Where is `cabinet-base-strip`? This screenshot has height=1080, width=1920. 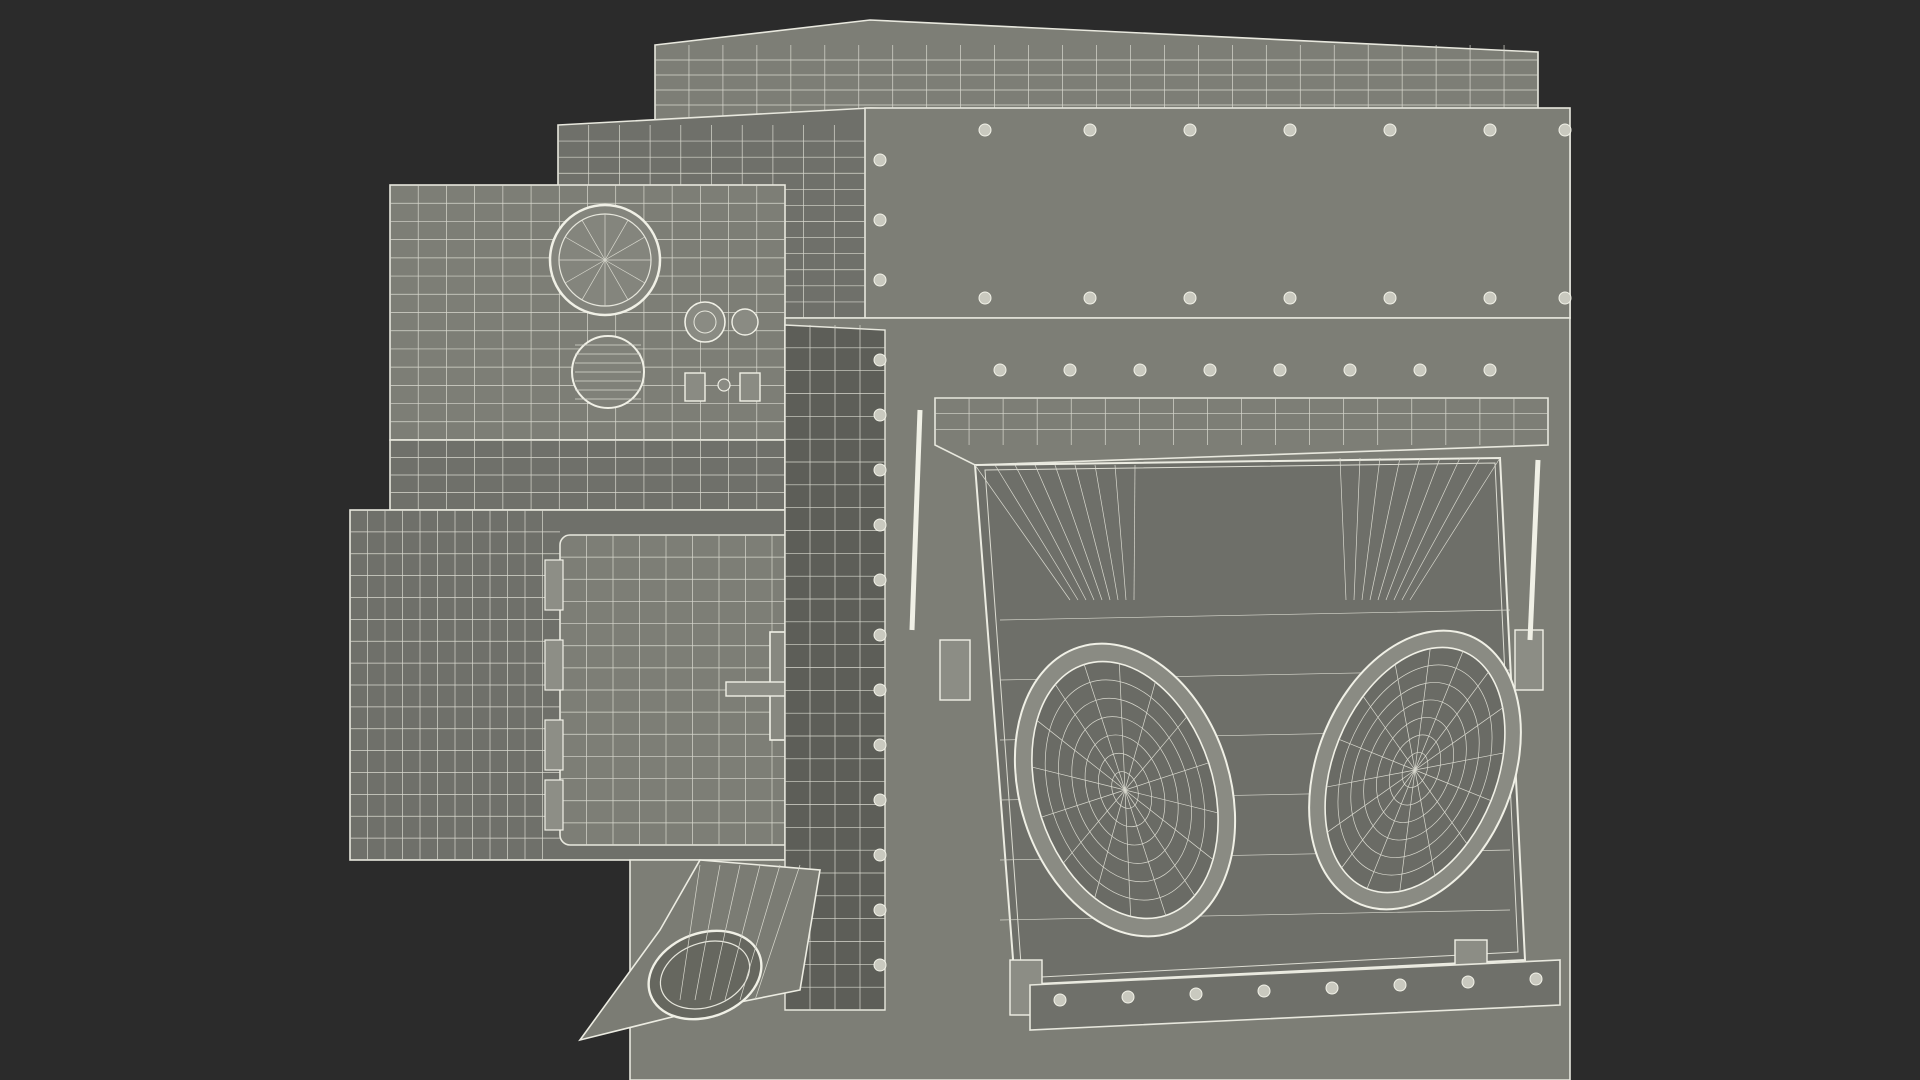 cabinet-base-strip is located at coordinates (587, 475).